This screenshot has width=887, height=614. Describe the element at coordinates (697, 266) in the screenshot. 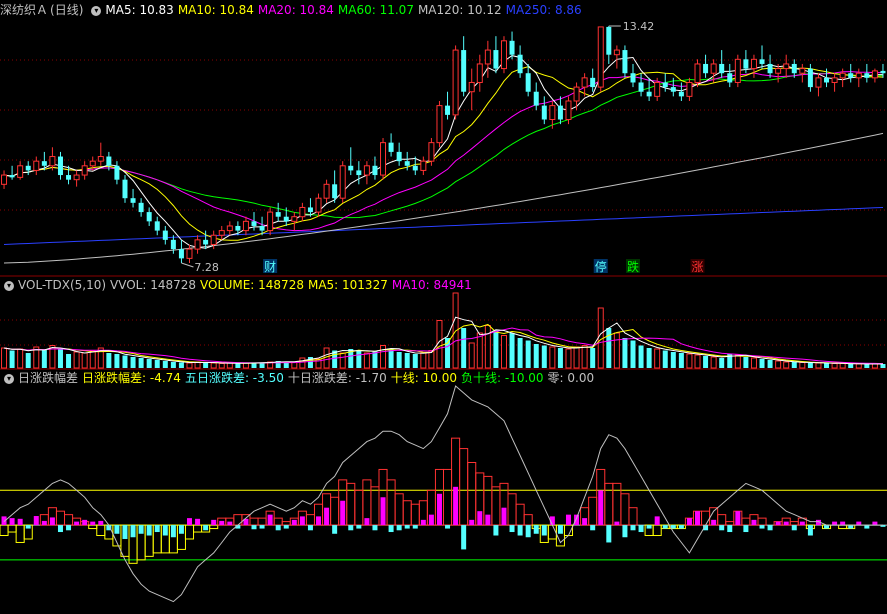

I see `marker-3: 涨` at that location.